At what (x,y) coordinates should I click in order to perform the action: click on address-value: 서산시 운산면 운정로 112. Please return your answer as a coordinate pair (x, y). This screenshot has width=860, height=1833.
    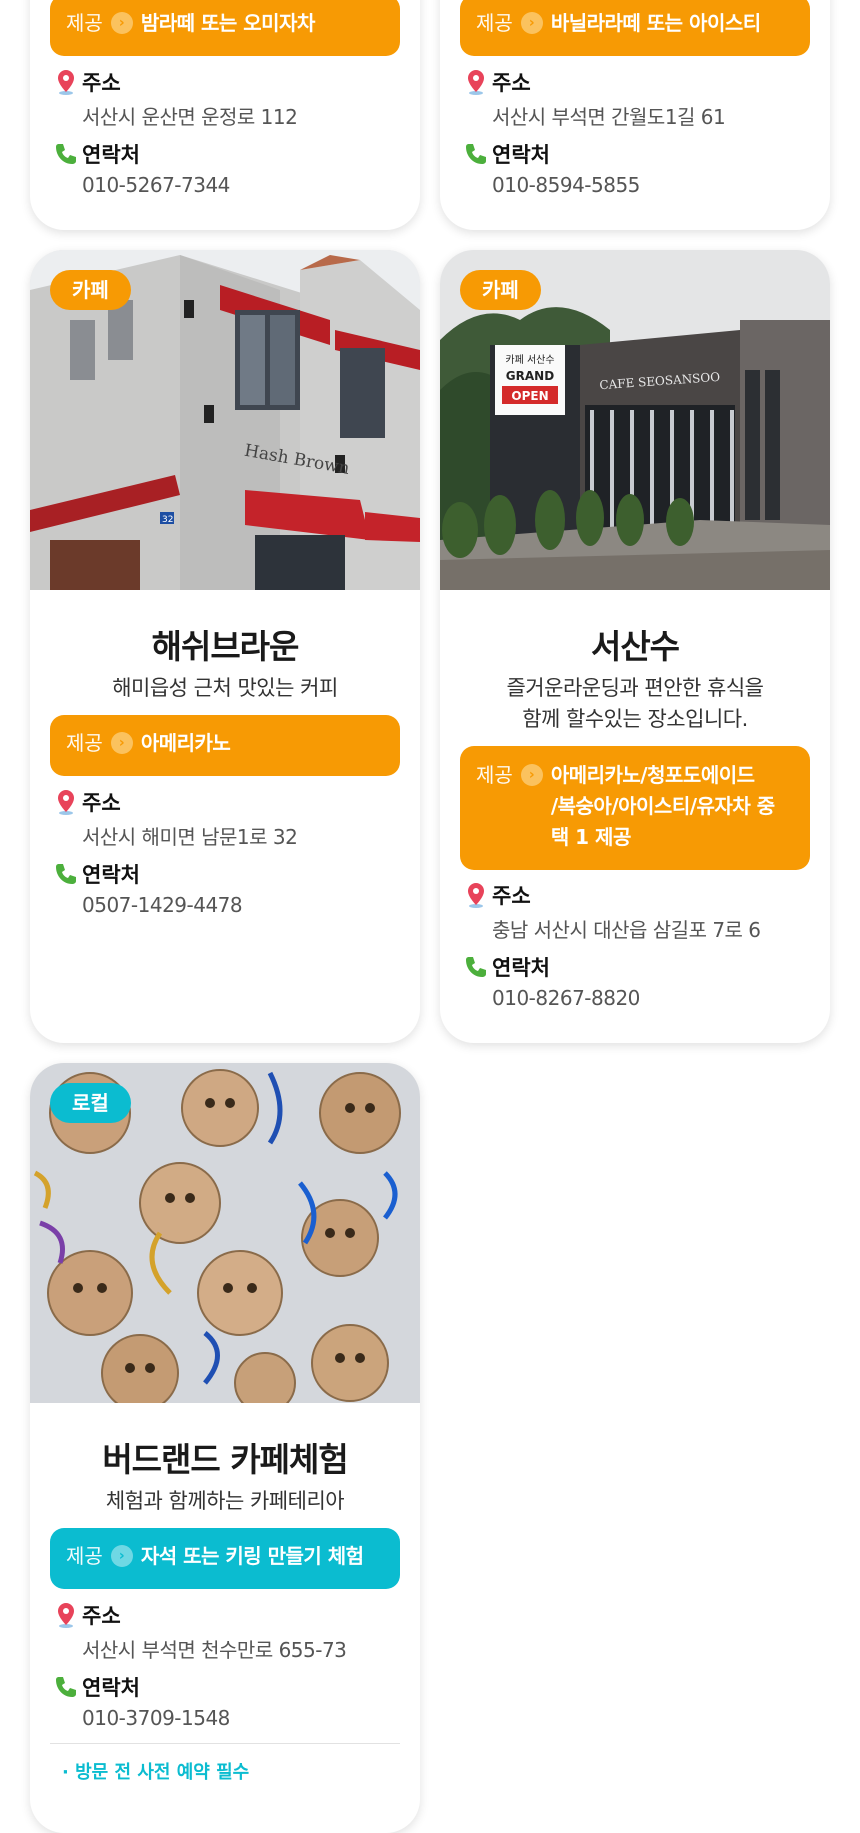
    Looking at the image, I should click on (190, 117).